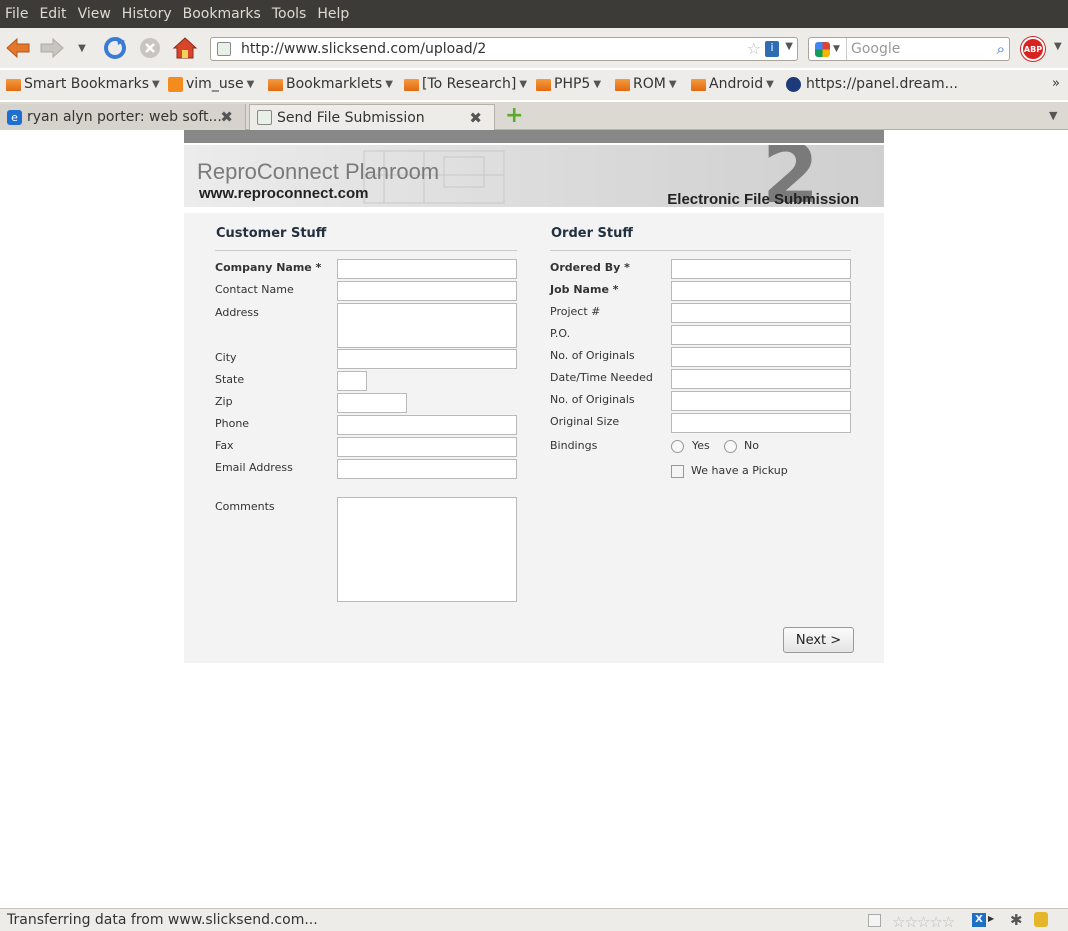  What do you see at coordinates (592, 399) in the screenshot?
I see `originals-label-2: No. of Originals` at bounding box center [592, 399].